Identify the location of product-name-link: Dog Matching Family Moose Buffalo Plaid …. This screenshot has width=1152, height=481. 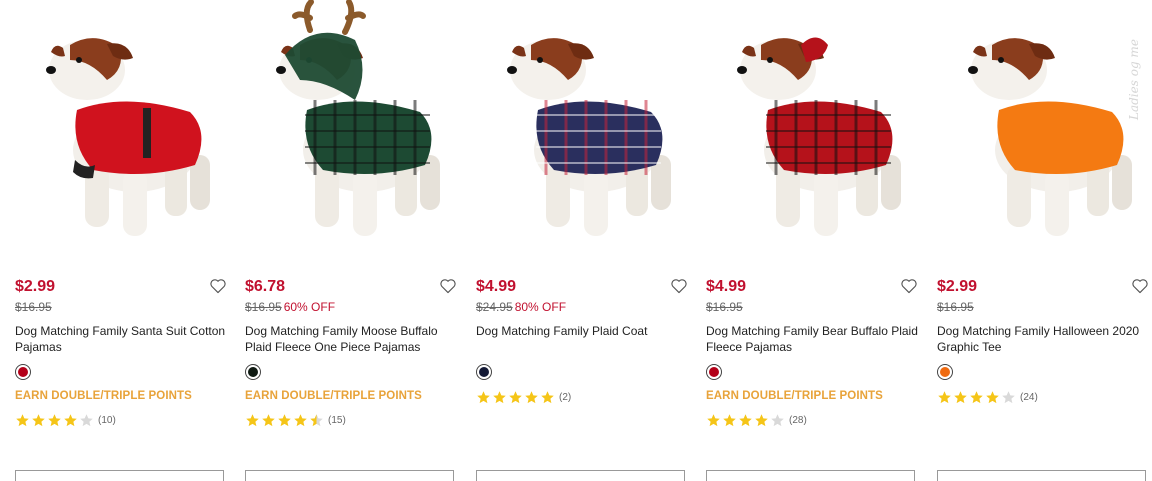
(351, 339).